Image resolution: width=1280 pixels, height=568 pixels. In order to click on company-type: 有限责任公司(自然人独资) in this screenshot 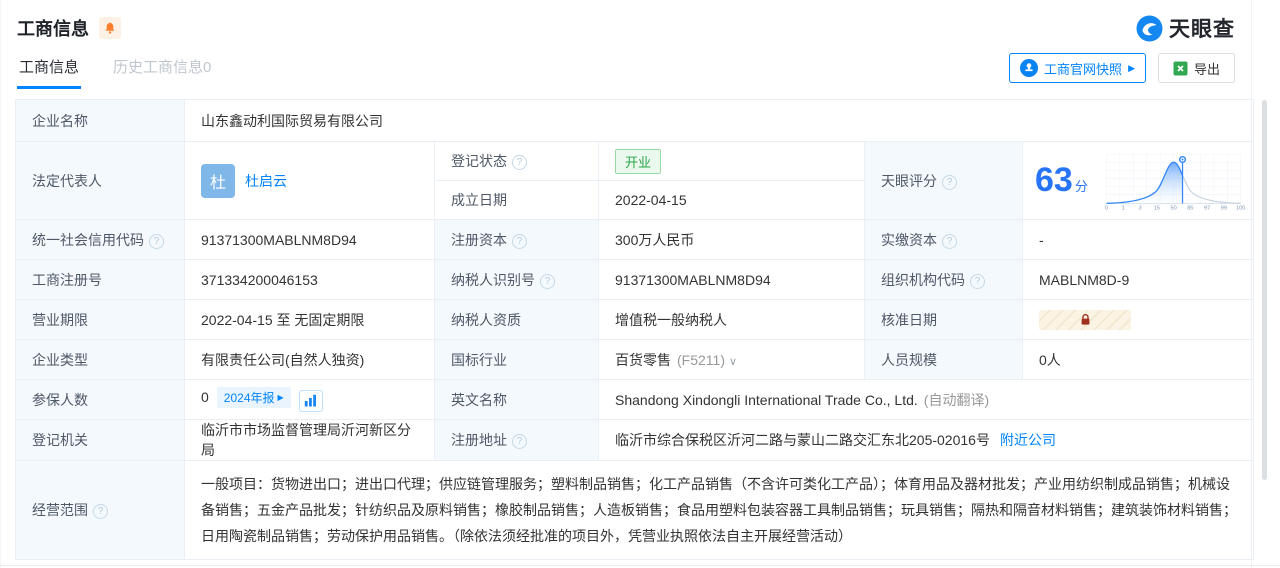, I will do `click(283, 359)`.